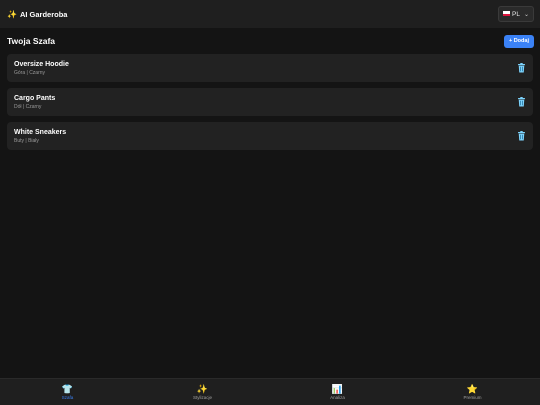  I want to click on page-title: Twoja Szafa, so click(31, 41).